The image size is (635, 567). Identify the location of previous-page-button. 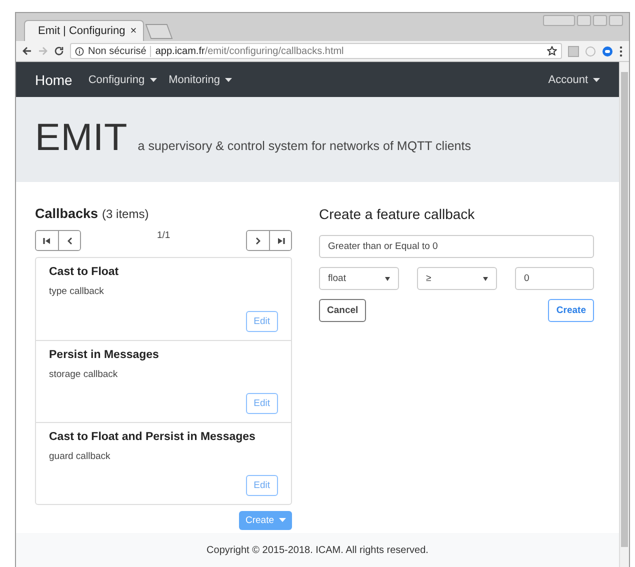
(69, 240).